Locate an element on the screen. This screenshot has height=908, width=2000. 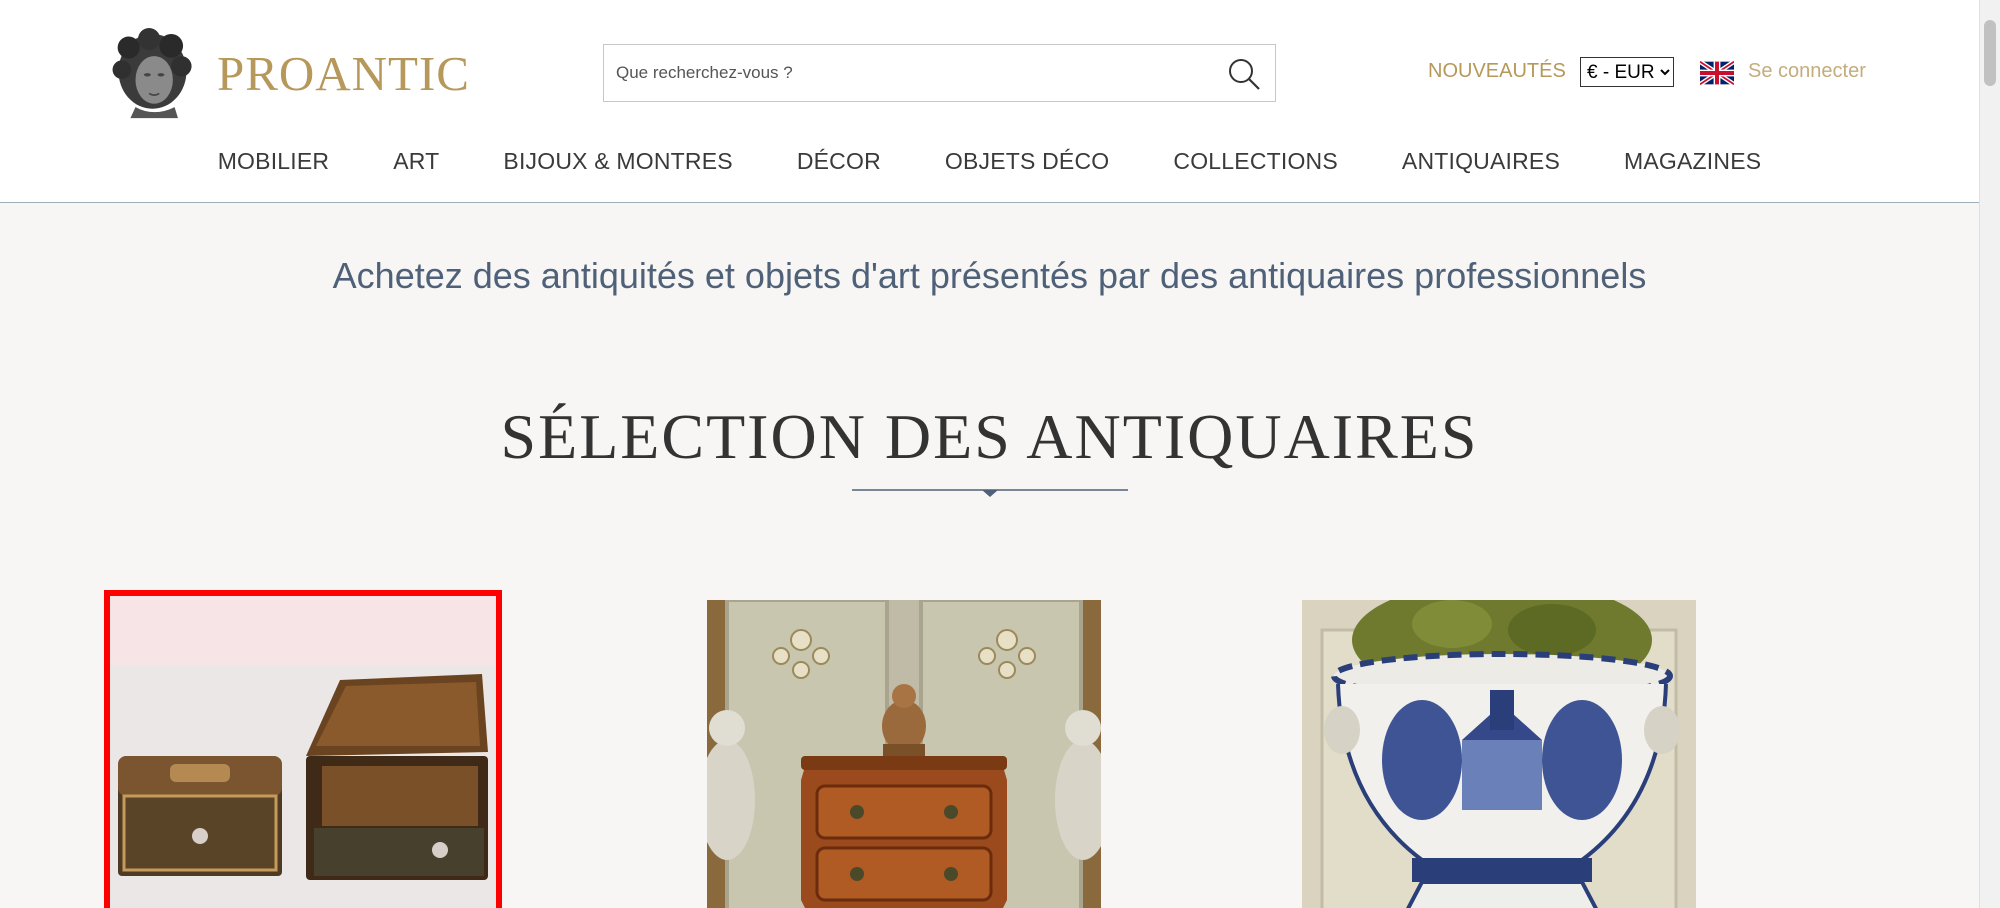
logo-text: PROANTIC is located at coordinates (343, 73).